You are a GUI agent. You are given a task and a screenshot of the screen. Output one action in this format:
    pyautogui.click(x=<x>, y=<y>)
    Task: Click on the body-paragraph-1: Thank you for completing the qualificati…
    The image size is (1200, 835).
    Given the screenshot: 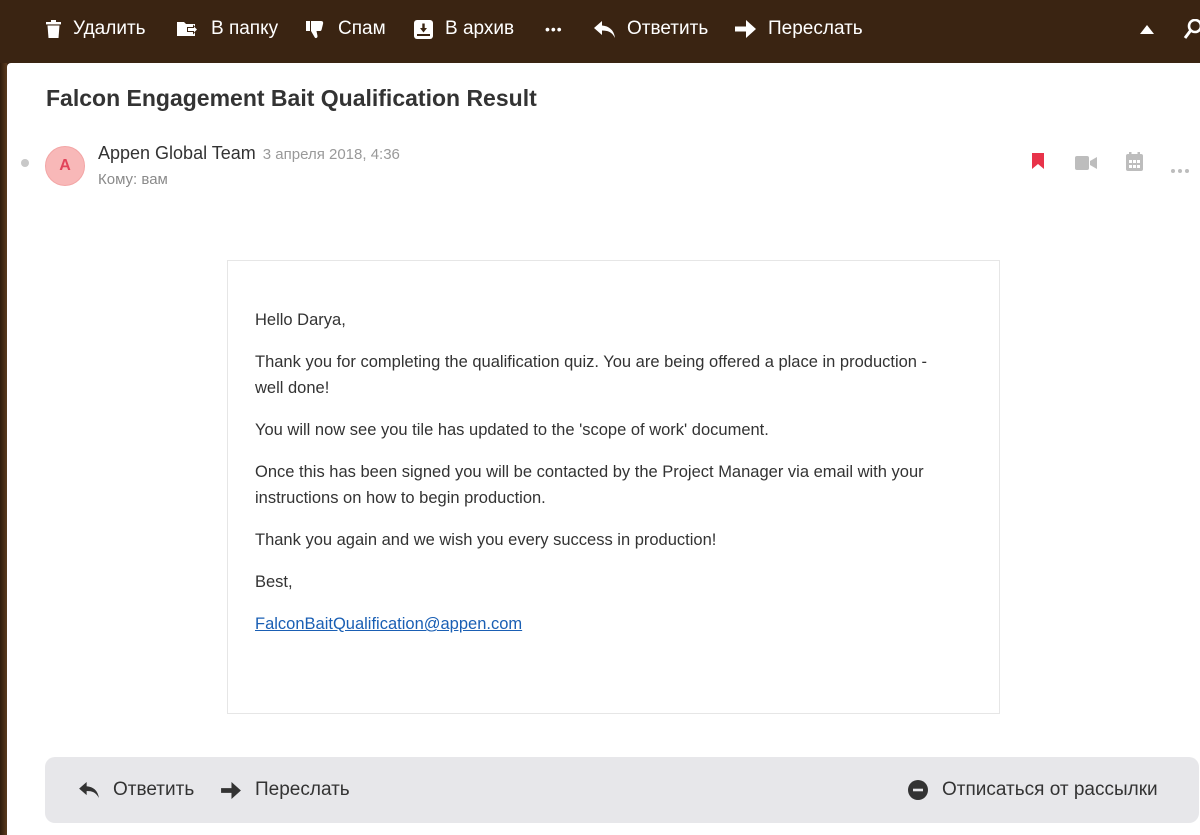 What is the action you would take?
    pyautogui.click(x=591, y=375)
    